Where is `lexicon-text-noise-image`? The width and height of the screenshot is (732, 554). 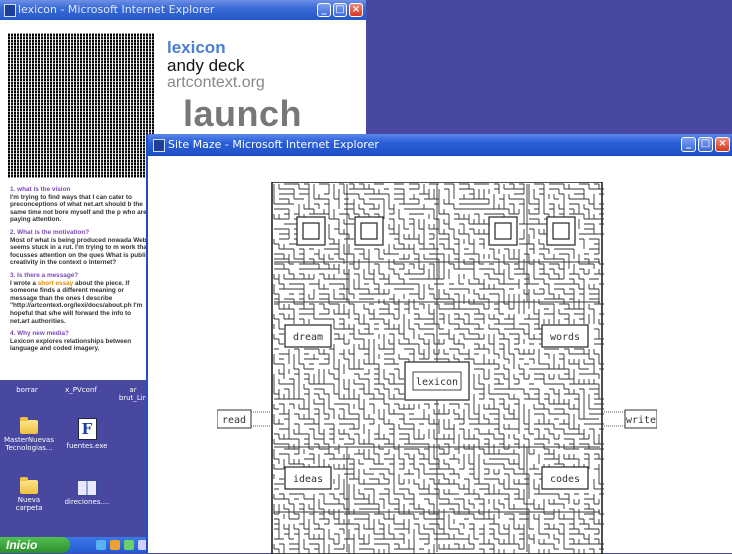
lexicon-text-noise-image is located at coordinates (81, 105).